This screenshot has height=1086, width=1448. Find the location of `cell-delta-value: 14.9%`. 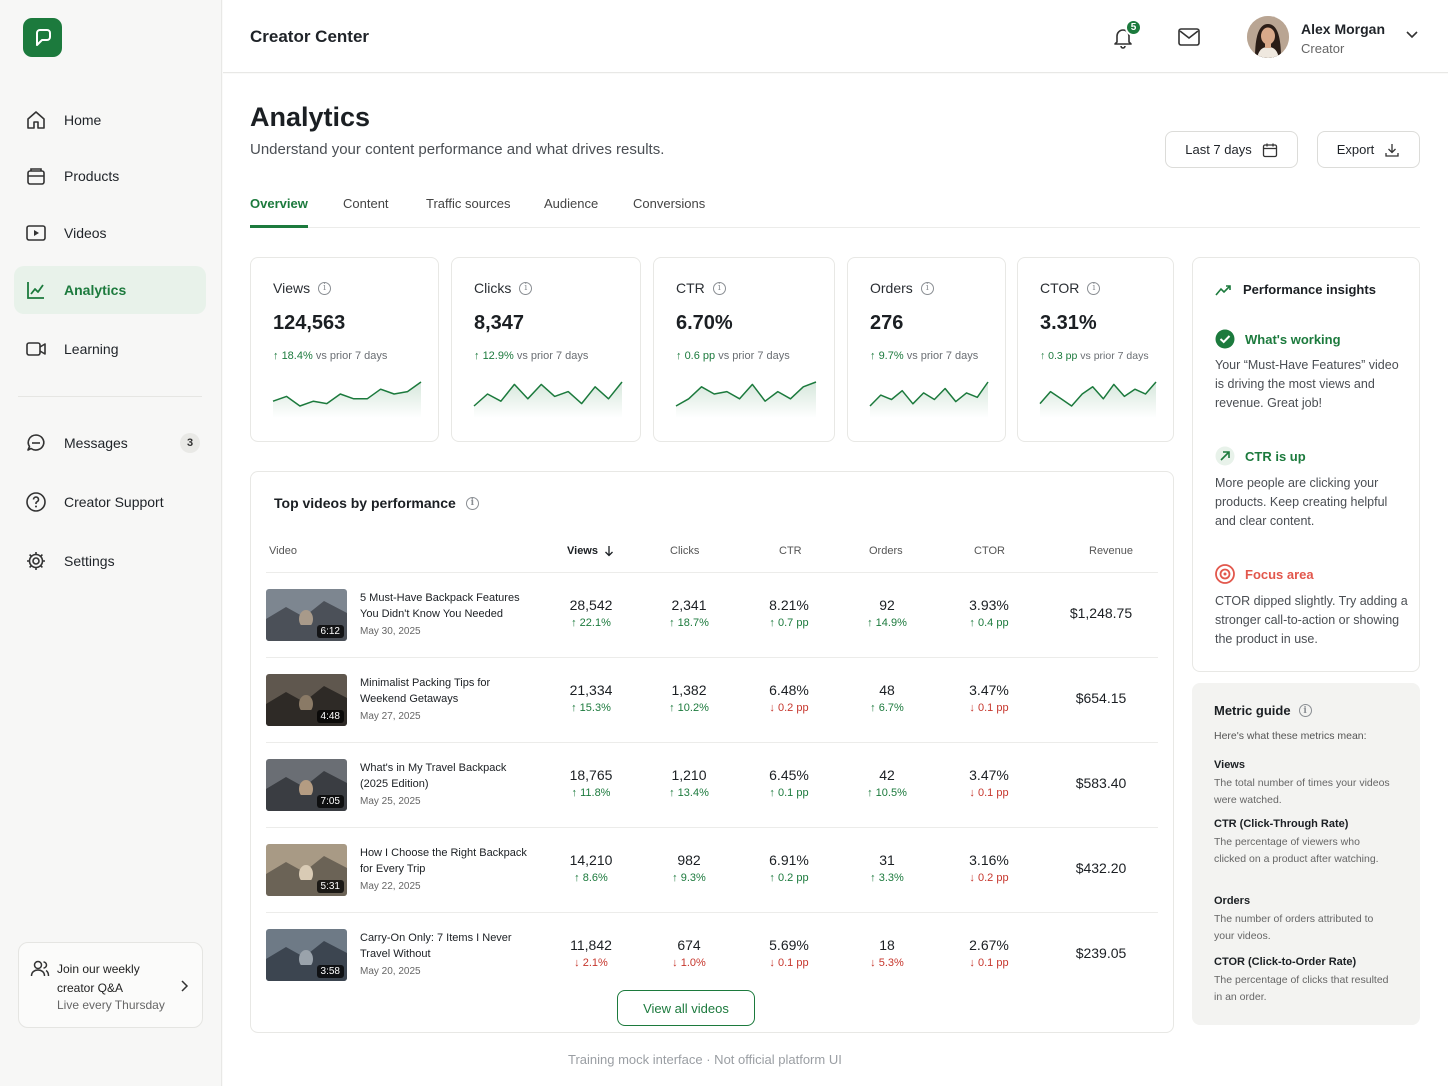

cell-delta-value: 14.9% is located at coordinates (891, 623).